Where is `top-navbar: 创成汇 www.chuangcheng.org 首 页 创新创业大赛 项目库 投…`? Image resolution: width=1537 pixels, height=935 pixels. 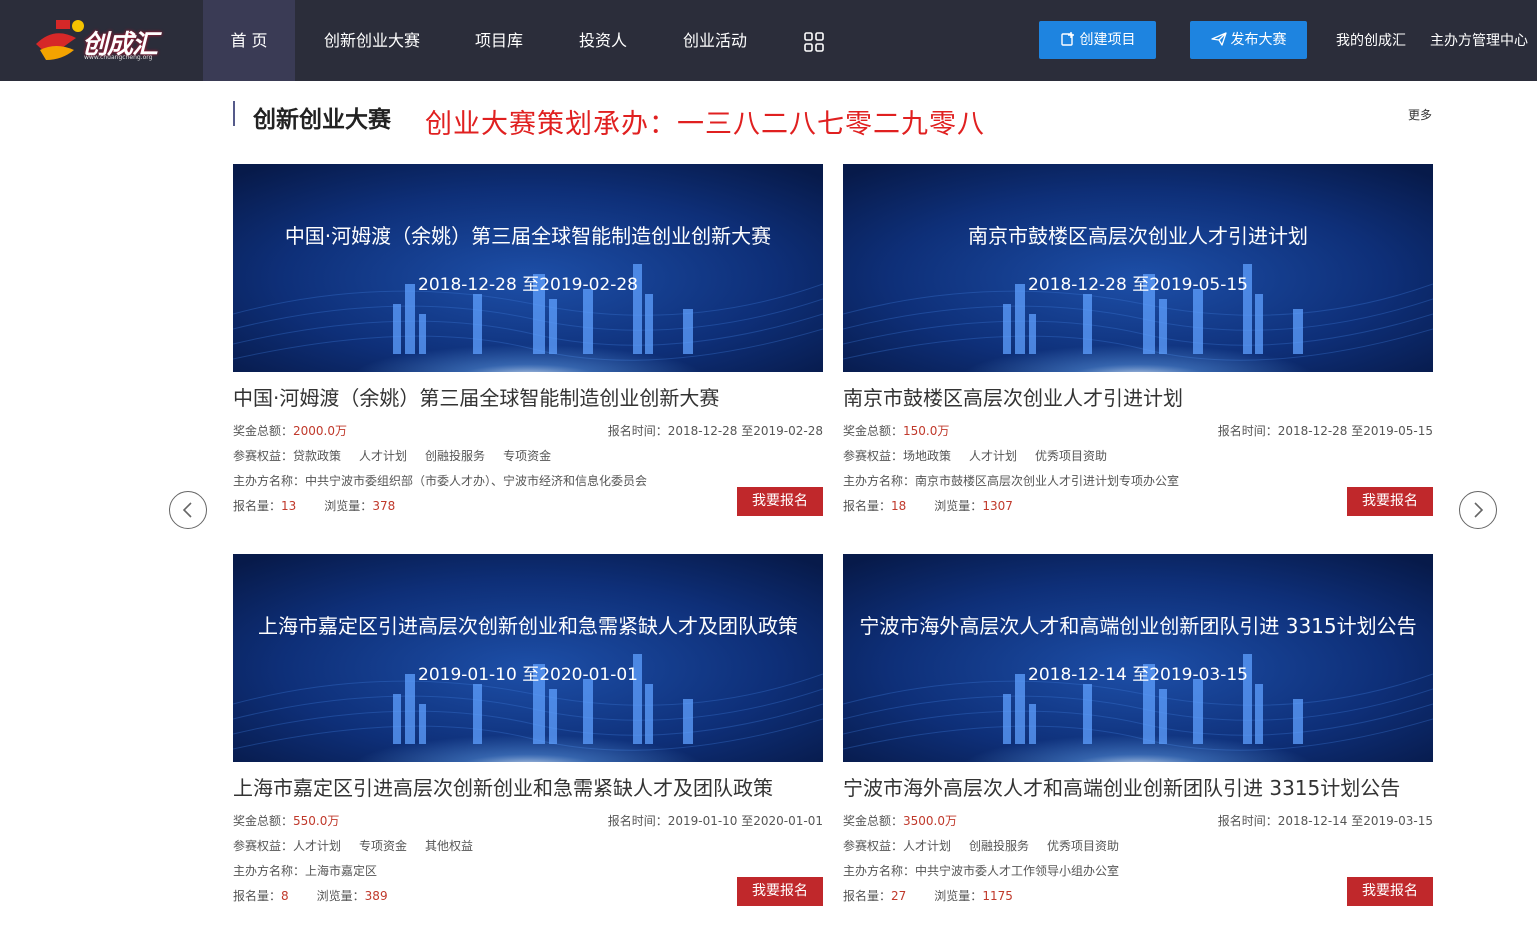 top-navbar: 创成汇 www.chuangcheng.org 首 页 创新创业大赛 项目库 投… is located at coordinates (768, 40).